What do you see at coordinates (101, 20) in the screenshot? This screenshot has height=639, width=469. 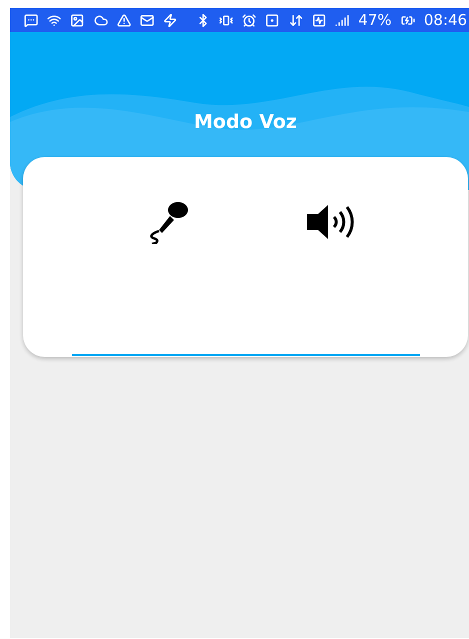 I see `cloud-icon` at bounding box center [101, 20].